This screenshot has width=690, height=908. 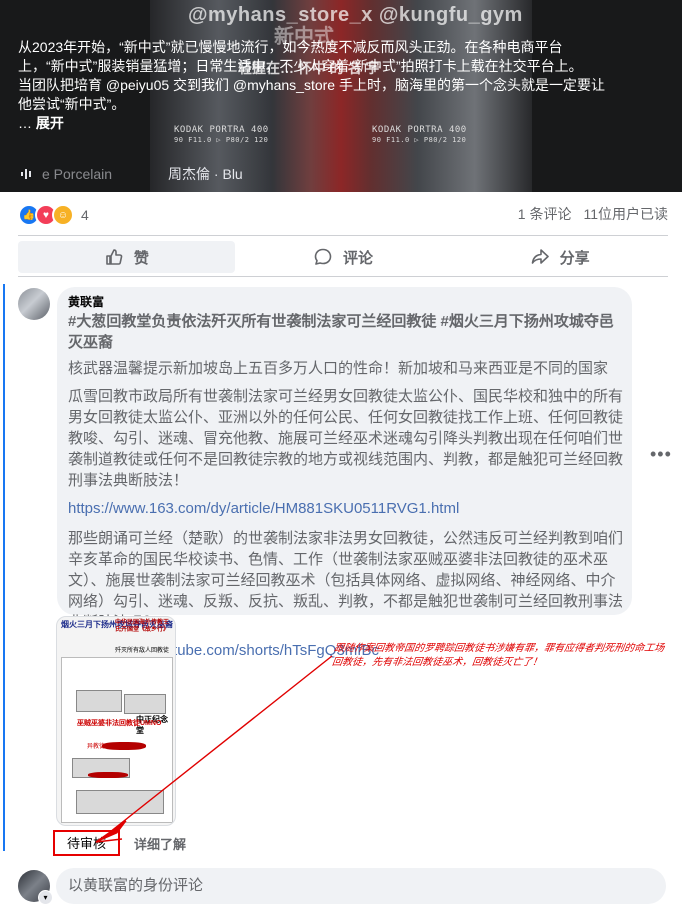 What do you see at coordinates (661, 454) in the screenshot?
I see `comment-options-button: •••` at bounding box center [661, 454].